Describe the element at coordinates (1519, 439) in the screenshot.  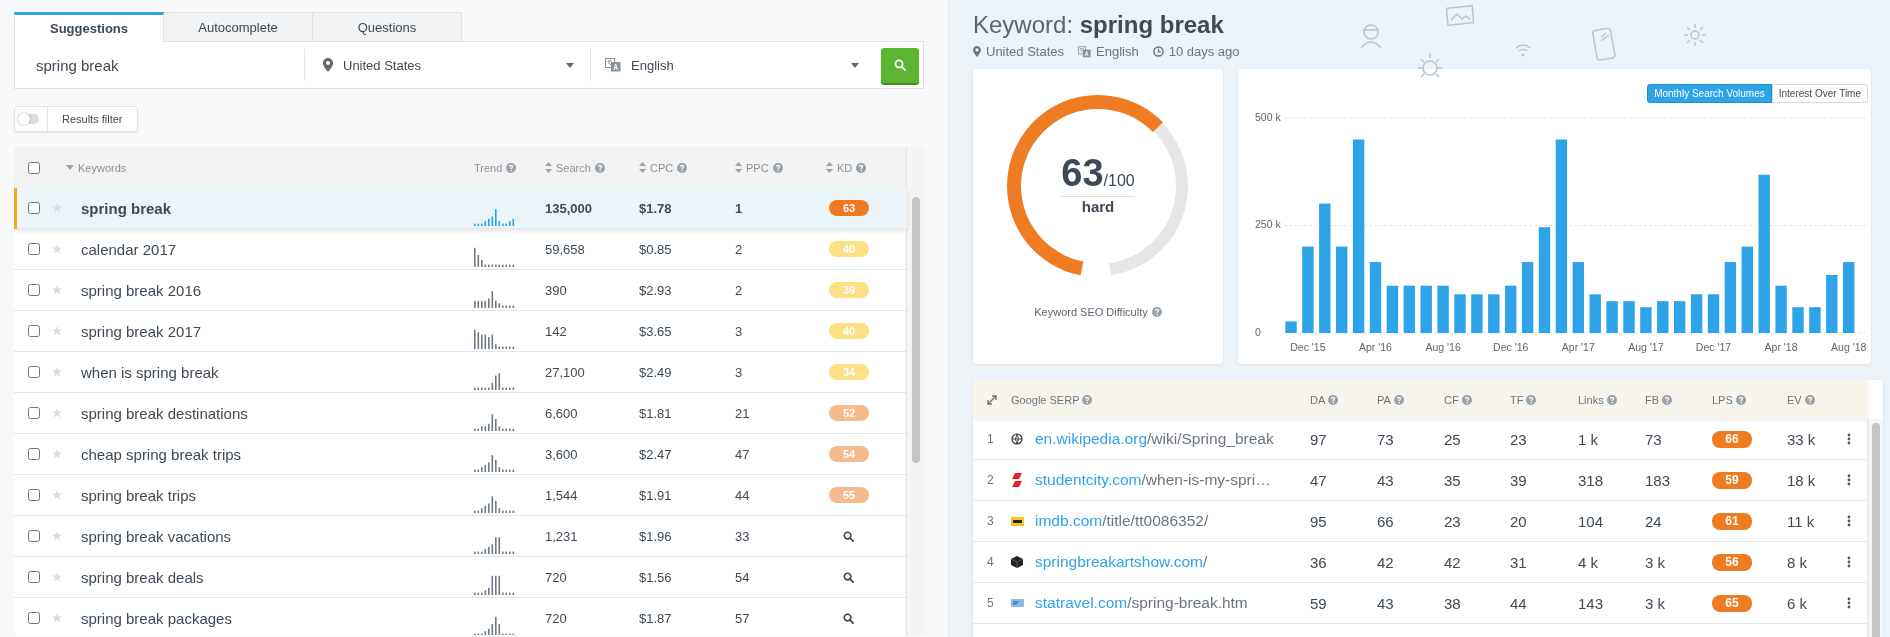
I see `metric-value: 23` at that location.